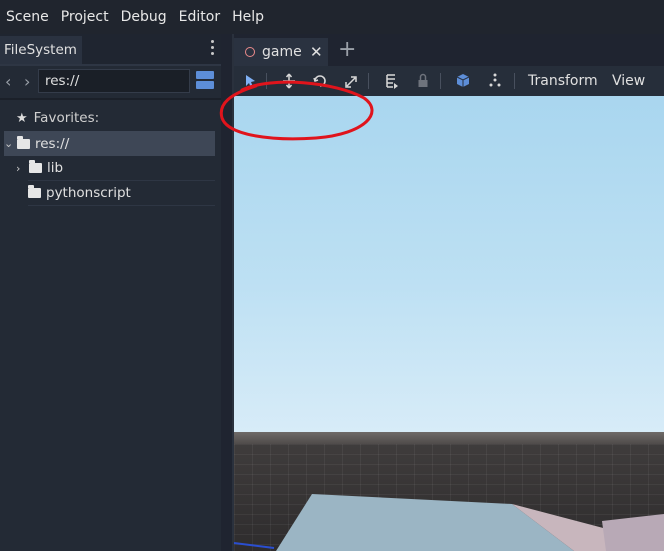 Image resolution: width=664 pixels, height=551 pixels. Describe the element at coordinates (114, 81) in the screenshot. I see `path-field` at that location.